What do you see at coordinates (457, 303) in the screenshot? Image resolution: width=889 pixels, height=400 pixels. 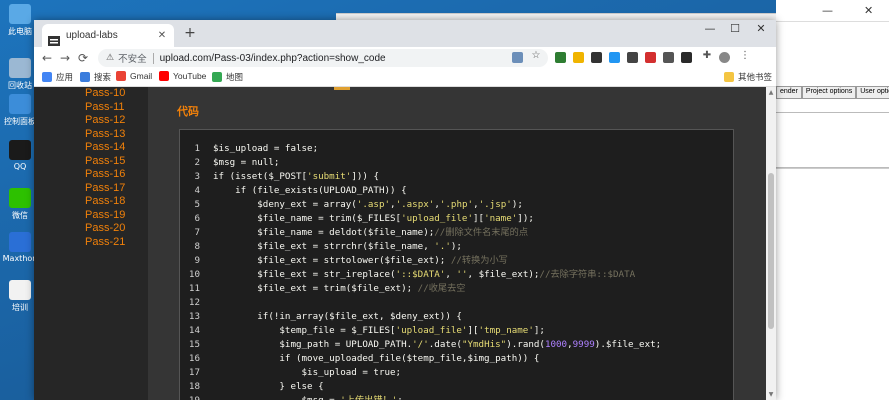 I see `code-line: 12` at bounding box center [457, 303].